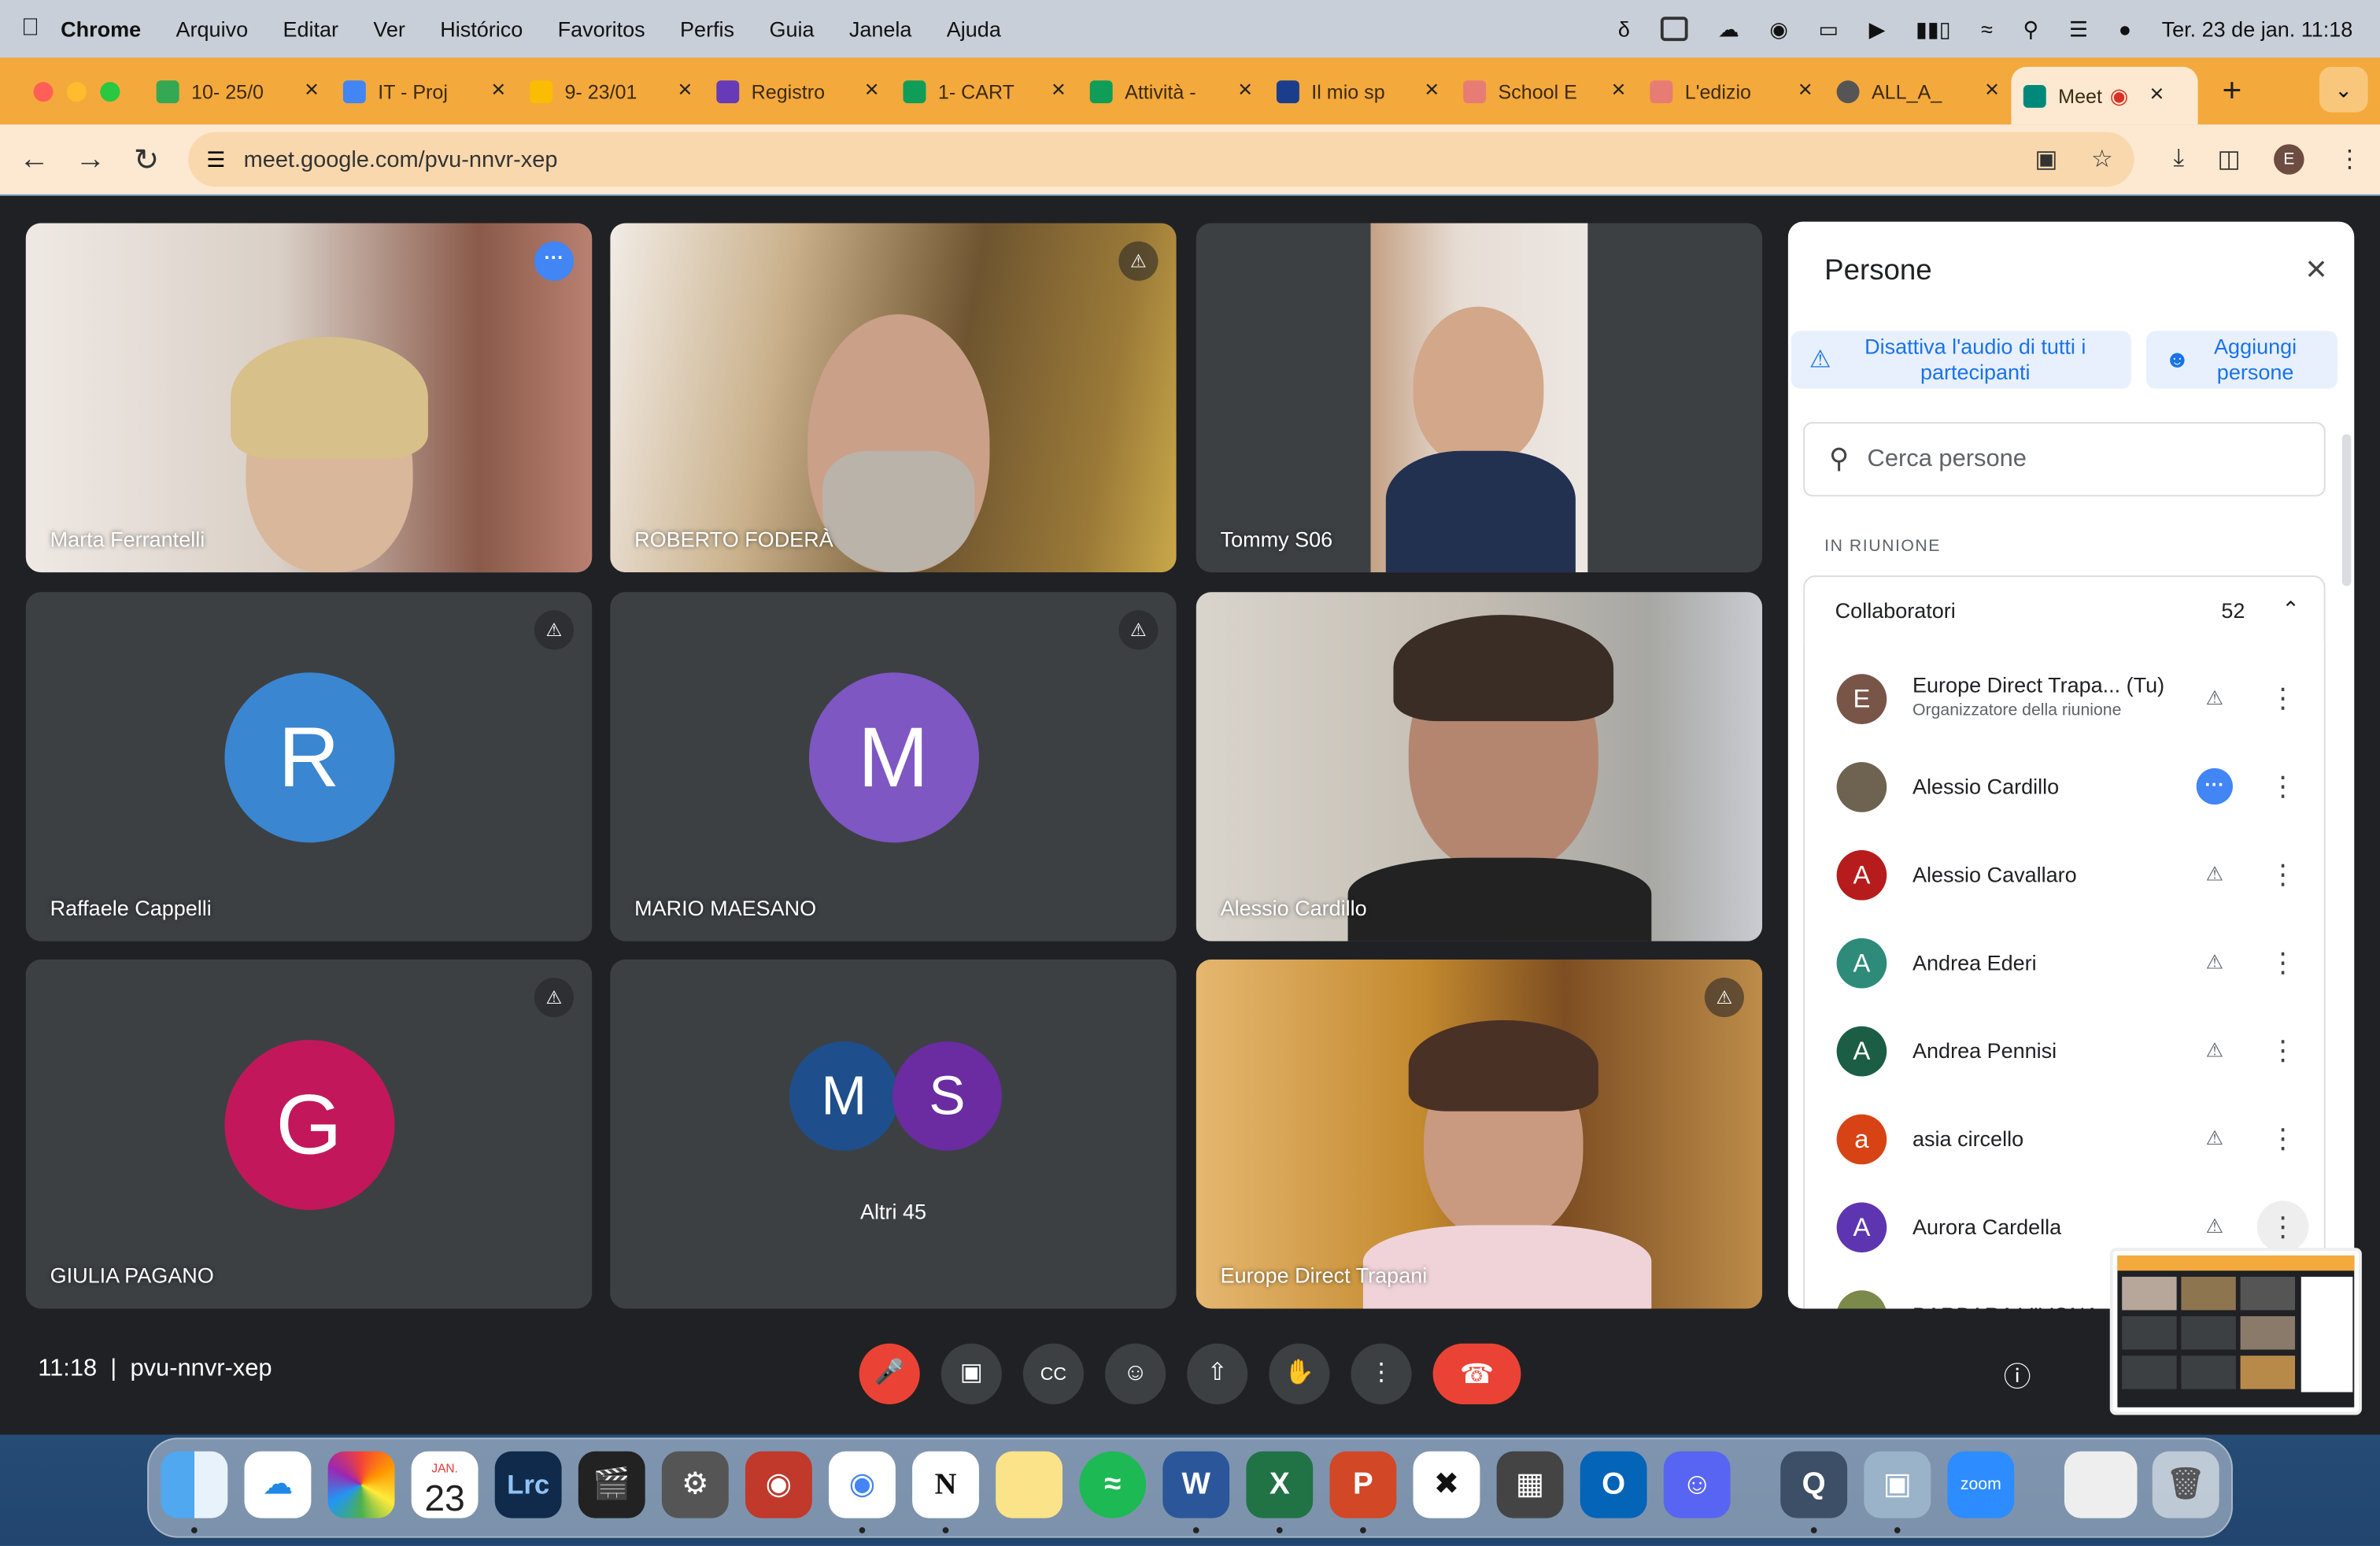 This screenshot has width=2380, height=1546. What do you see at coordinates (278, 1484) in the screenshot?
I see `onedrive-icon: ☁` at bounding box center [278, 1484].